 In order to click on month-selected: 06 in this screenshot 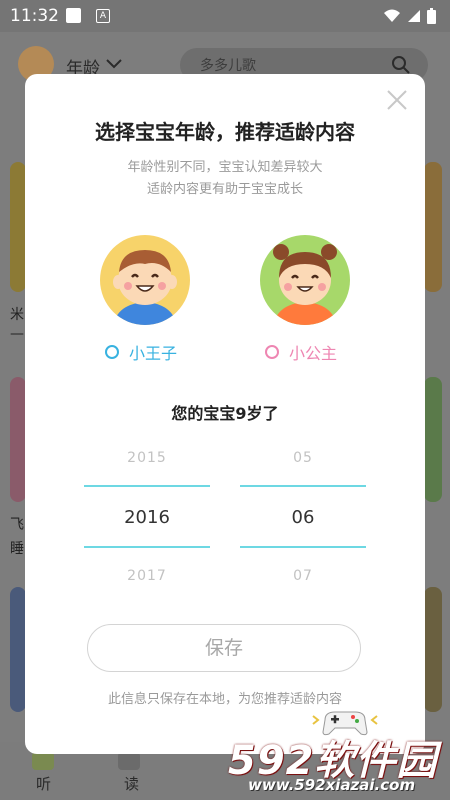, I will do `click(303, 517)`.